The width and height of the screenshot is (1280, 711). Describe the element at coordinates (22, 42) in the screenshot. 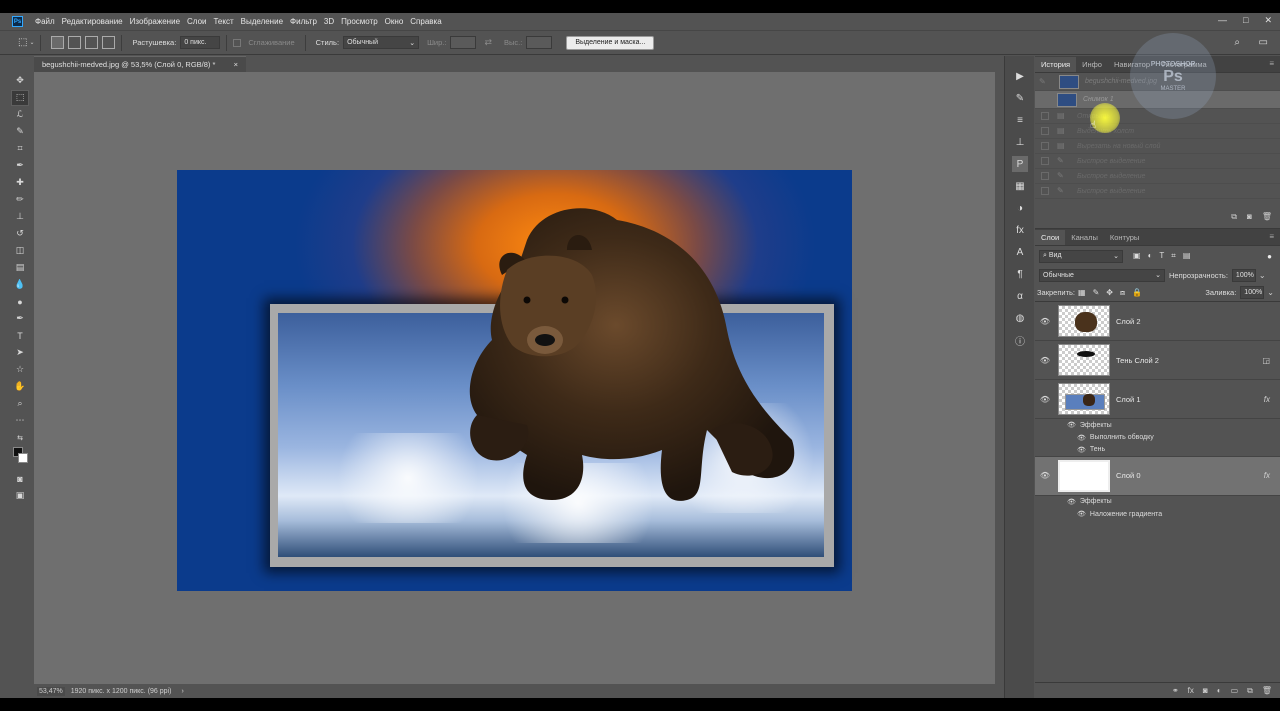

I see `marquee-tool-icon: ⬚` at that location.